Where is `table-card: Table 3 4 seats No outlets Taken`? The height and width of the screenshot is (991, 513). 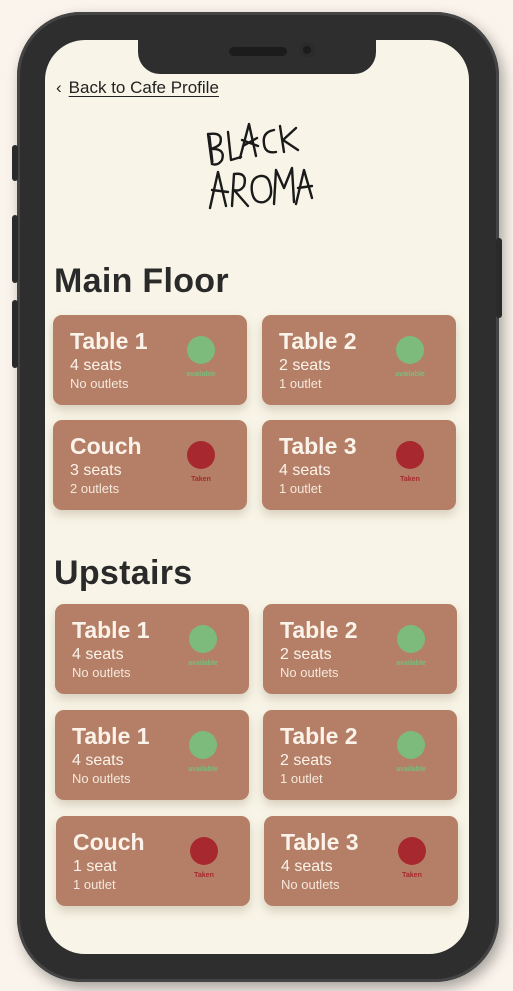
table-card: Table 3 4 seats No outlets Taken is located at coordinates (361, 861).